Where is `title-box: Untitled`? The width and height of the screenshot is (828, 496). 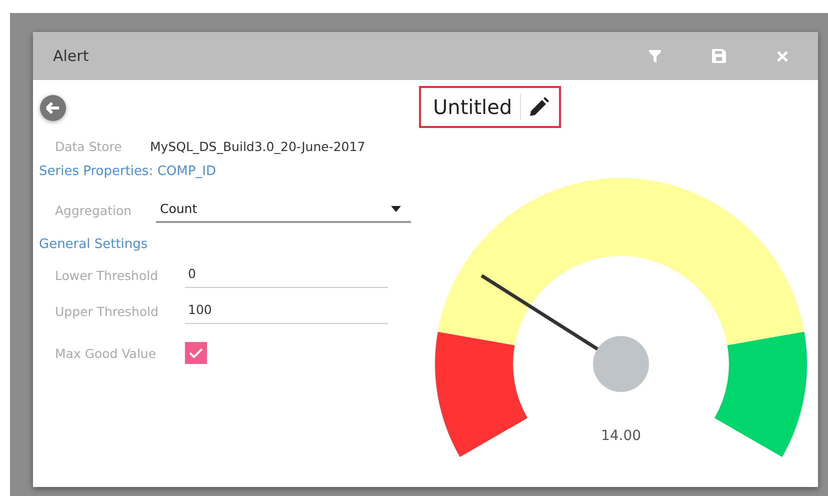
title-box: Untitled is located at coordinates (490, 107).